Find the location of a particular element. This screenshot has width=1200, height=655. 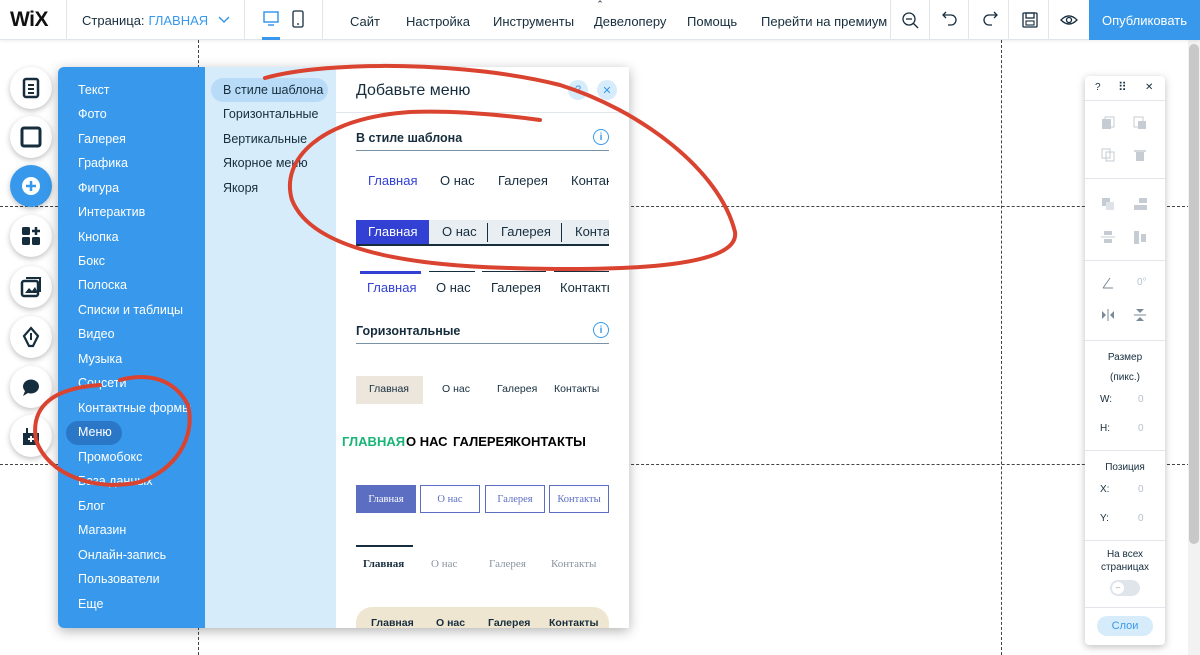

category-booking: Онлайн-запись is located at coordinates (122, 555).